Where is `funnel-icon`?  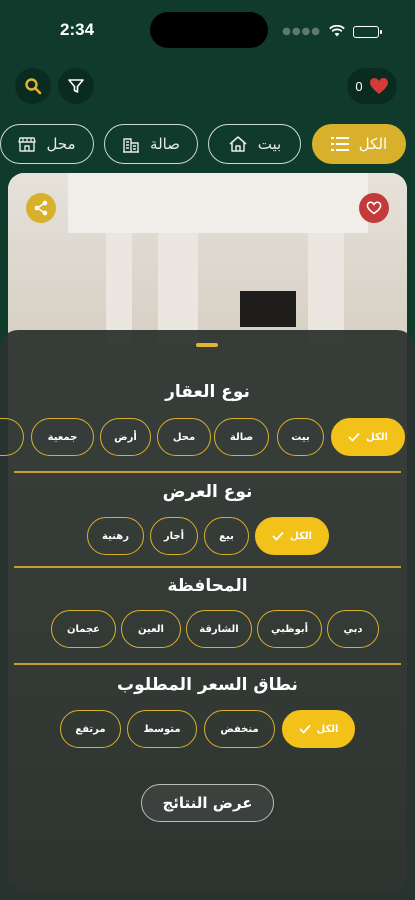
funnel-icon is located at coordinates (76, 86).